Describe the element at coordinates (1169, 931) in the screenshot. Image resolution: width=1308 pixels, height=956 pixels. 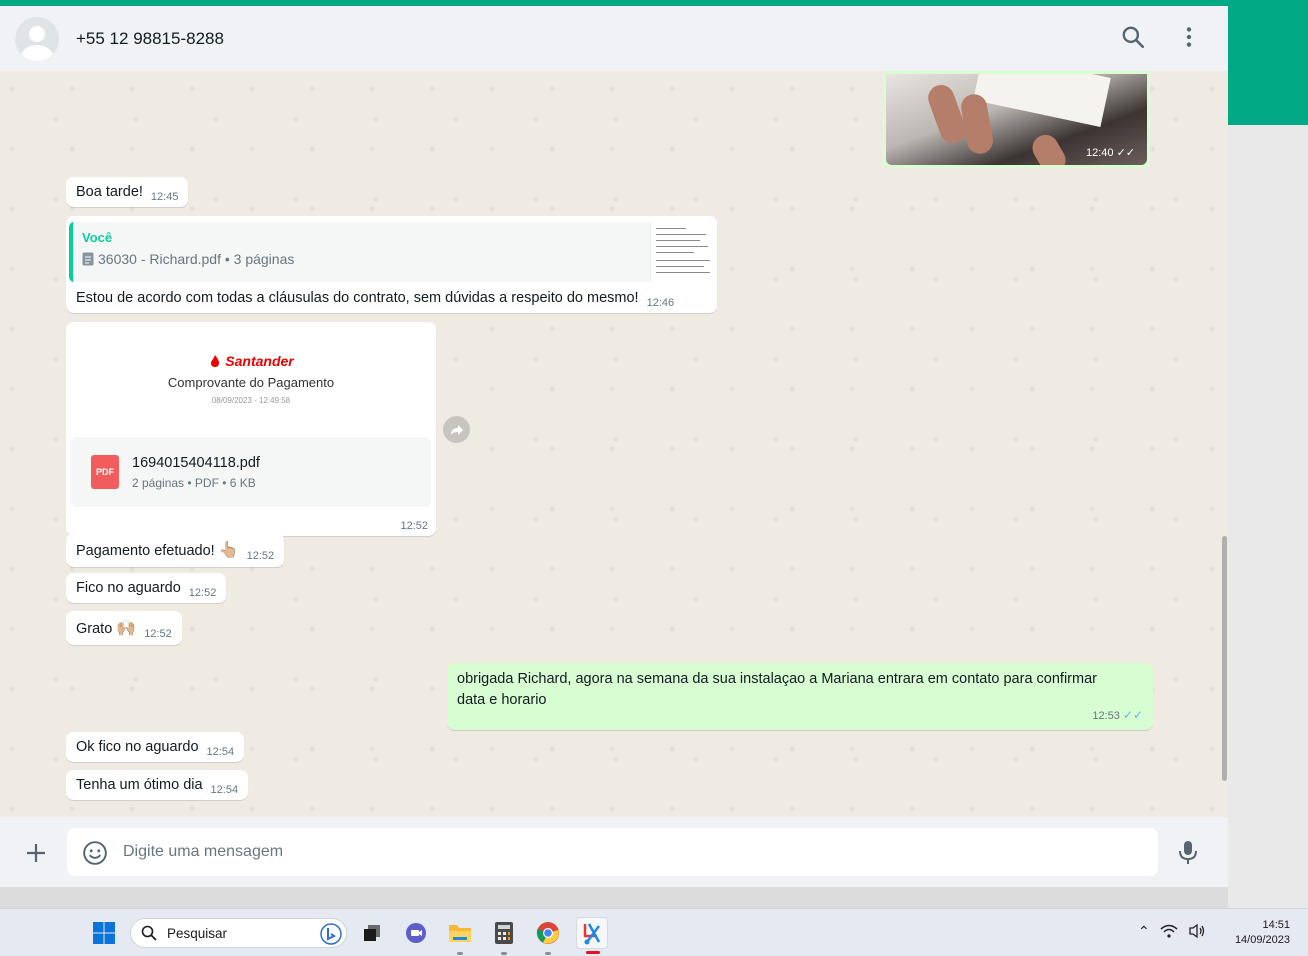
I see `wifi-icon` at that location.